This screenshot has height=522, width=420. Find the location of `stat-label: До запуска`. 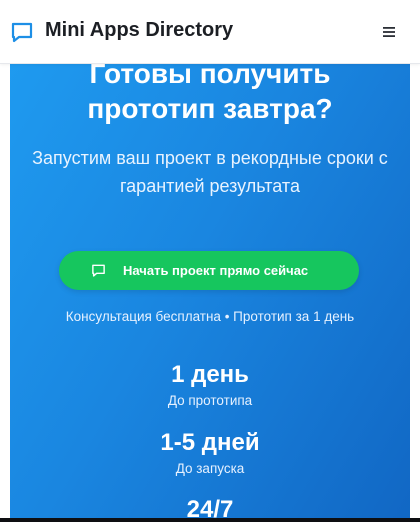

stat-label: До запуска is located at coordinates (210, 468).